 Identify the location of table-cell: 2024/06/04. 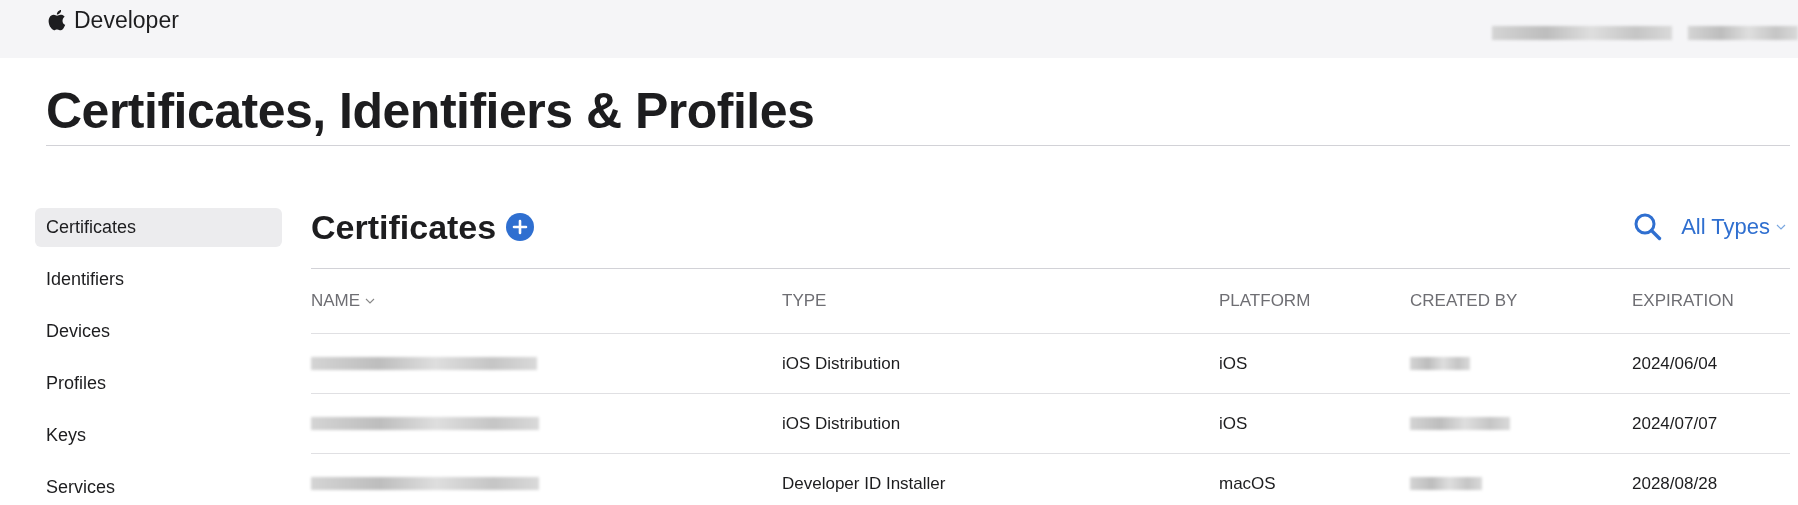
(1675, 363).